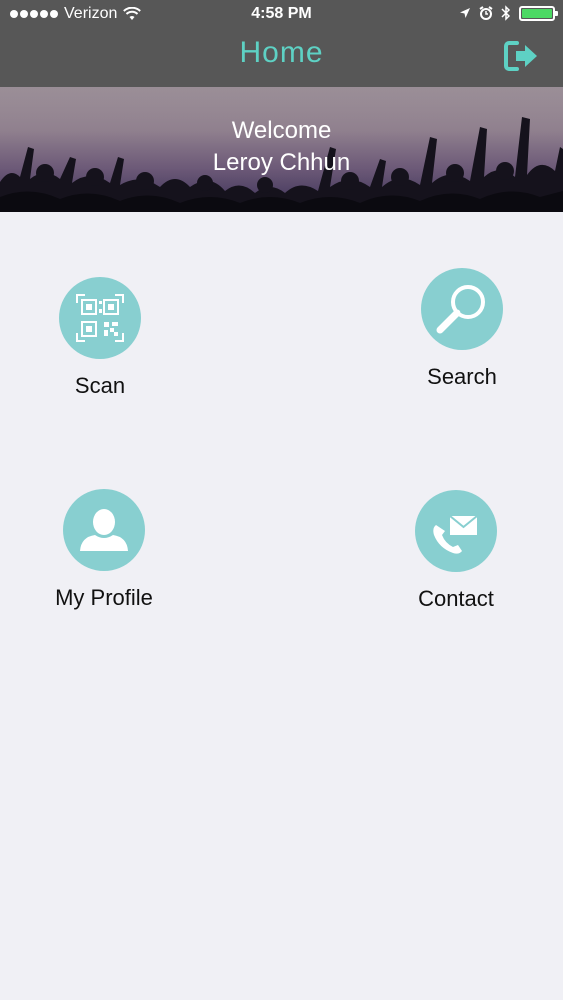 Image resolution: width=563 pixels, height=1000 pixels. I want to click on bluetooth-icon, so click(506, 13).